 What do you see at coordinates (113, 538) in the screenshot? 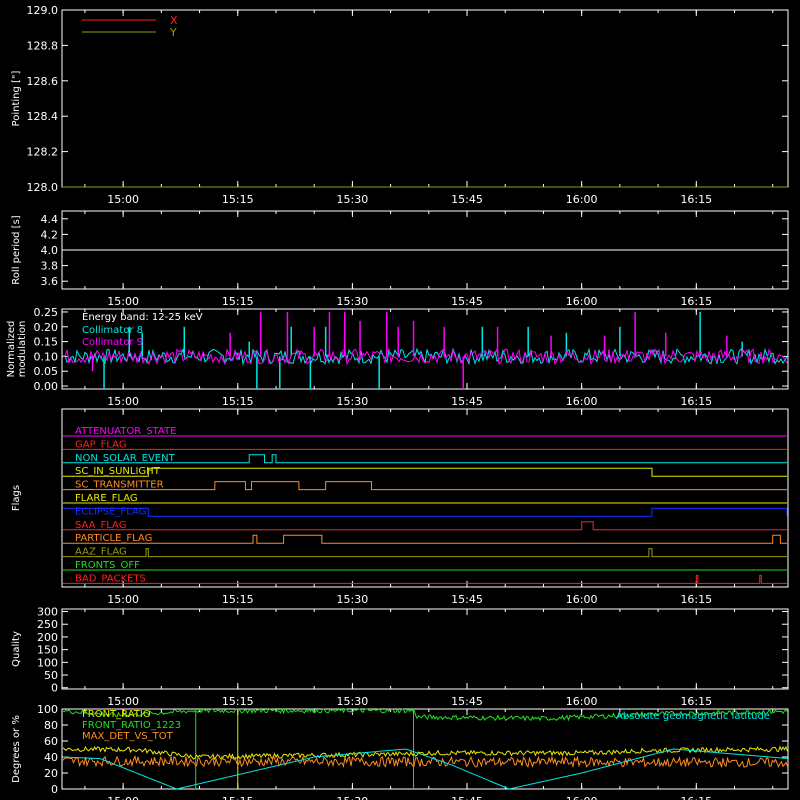
I see `flag-label: PARTICLE_FLAG` at bounding box center [113, 538].